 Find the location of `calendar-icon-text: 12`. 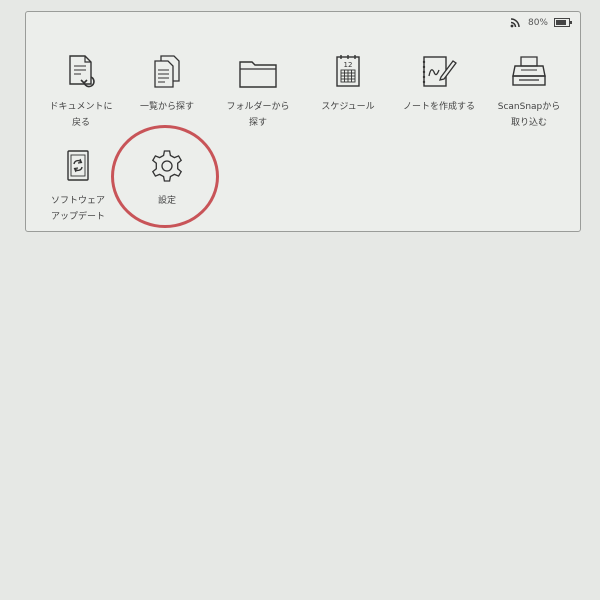

calendar-icon-text: 12 is located at coordinates (348, 65).